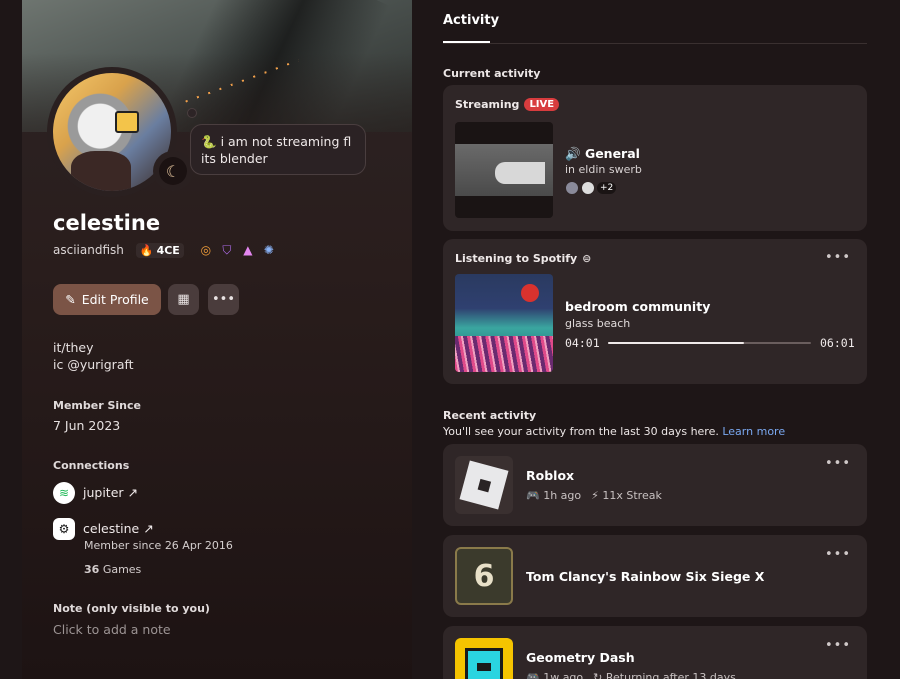 The width and height of the screenshot is (900, 679). Describe the element at coordinates (504, 354) in the screenshot. I see `album-reef` at that location.